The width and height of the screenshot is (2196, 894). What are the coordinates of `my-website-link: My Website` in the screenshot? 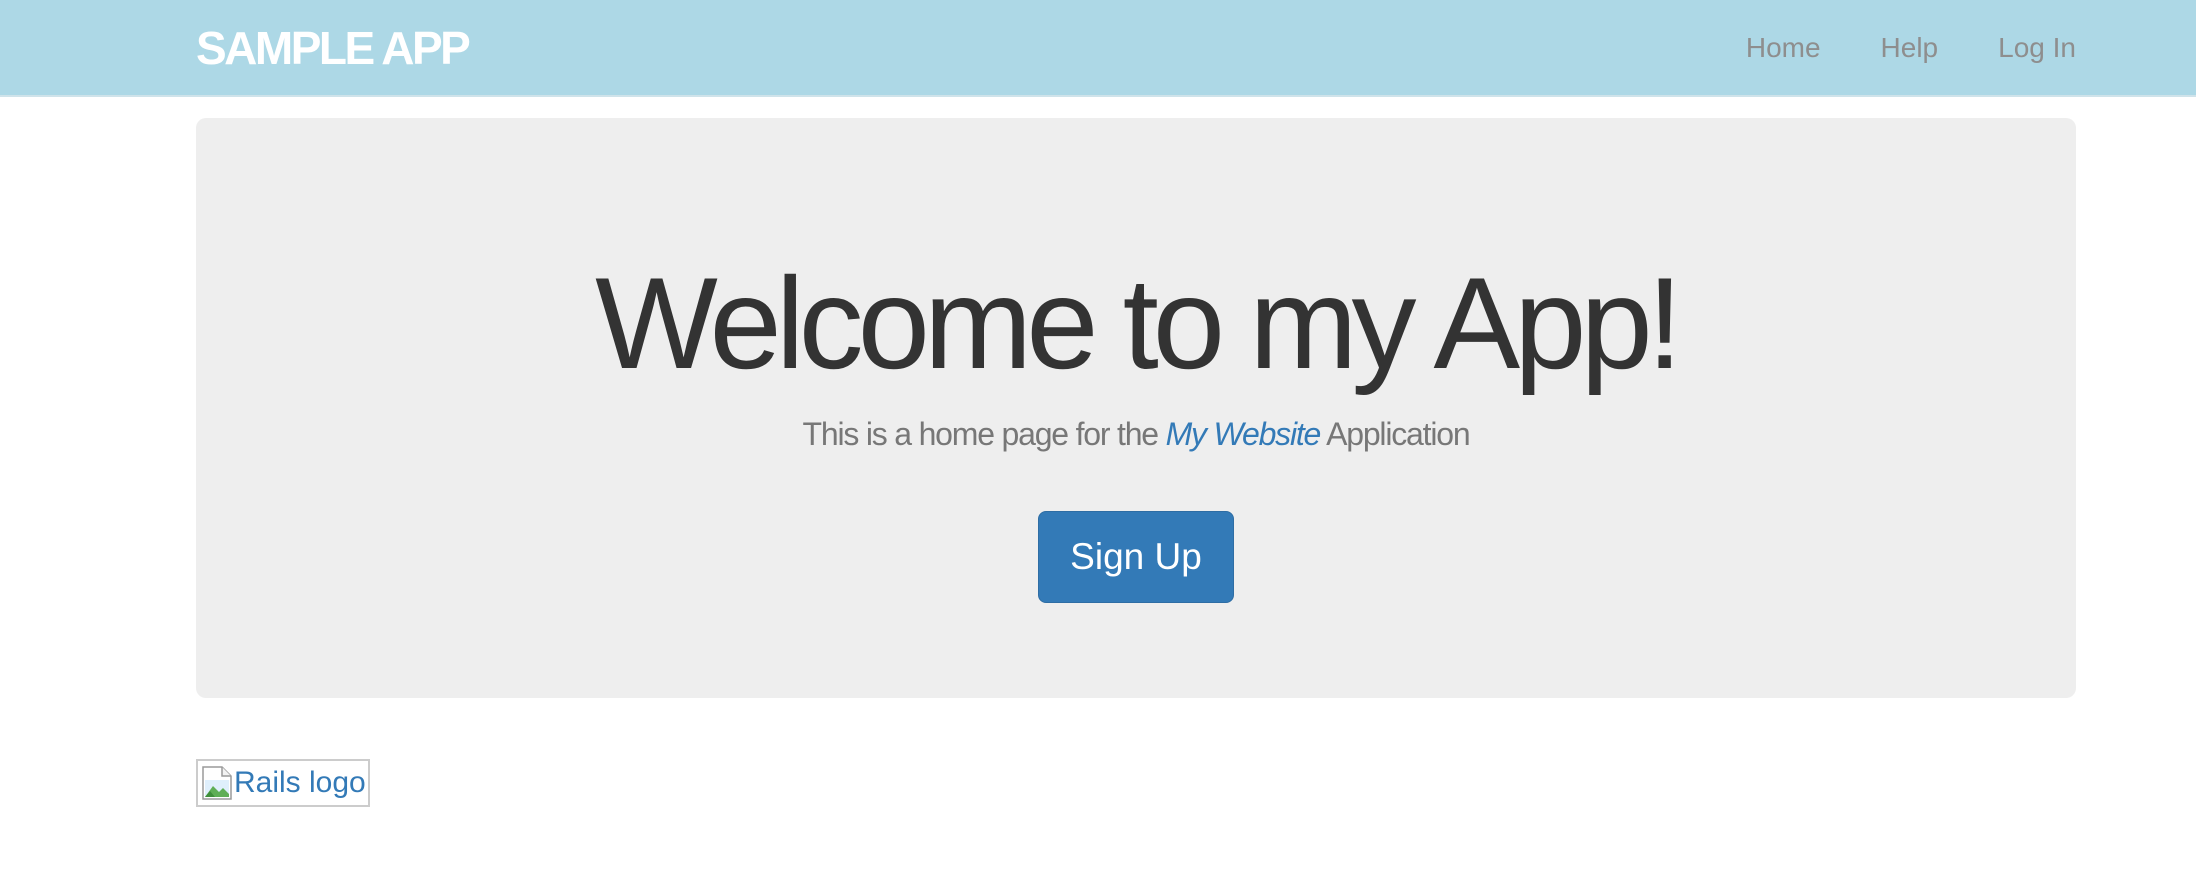 It's located at (1244, 434).